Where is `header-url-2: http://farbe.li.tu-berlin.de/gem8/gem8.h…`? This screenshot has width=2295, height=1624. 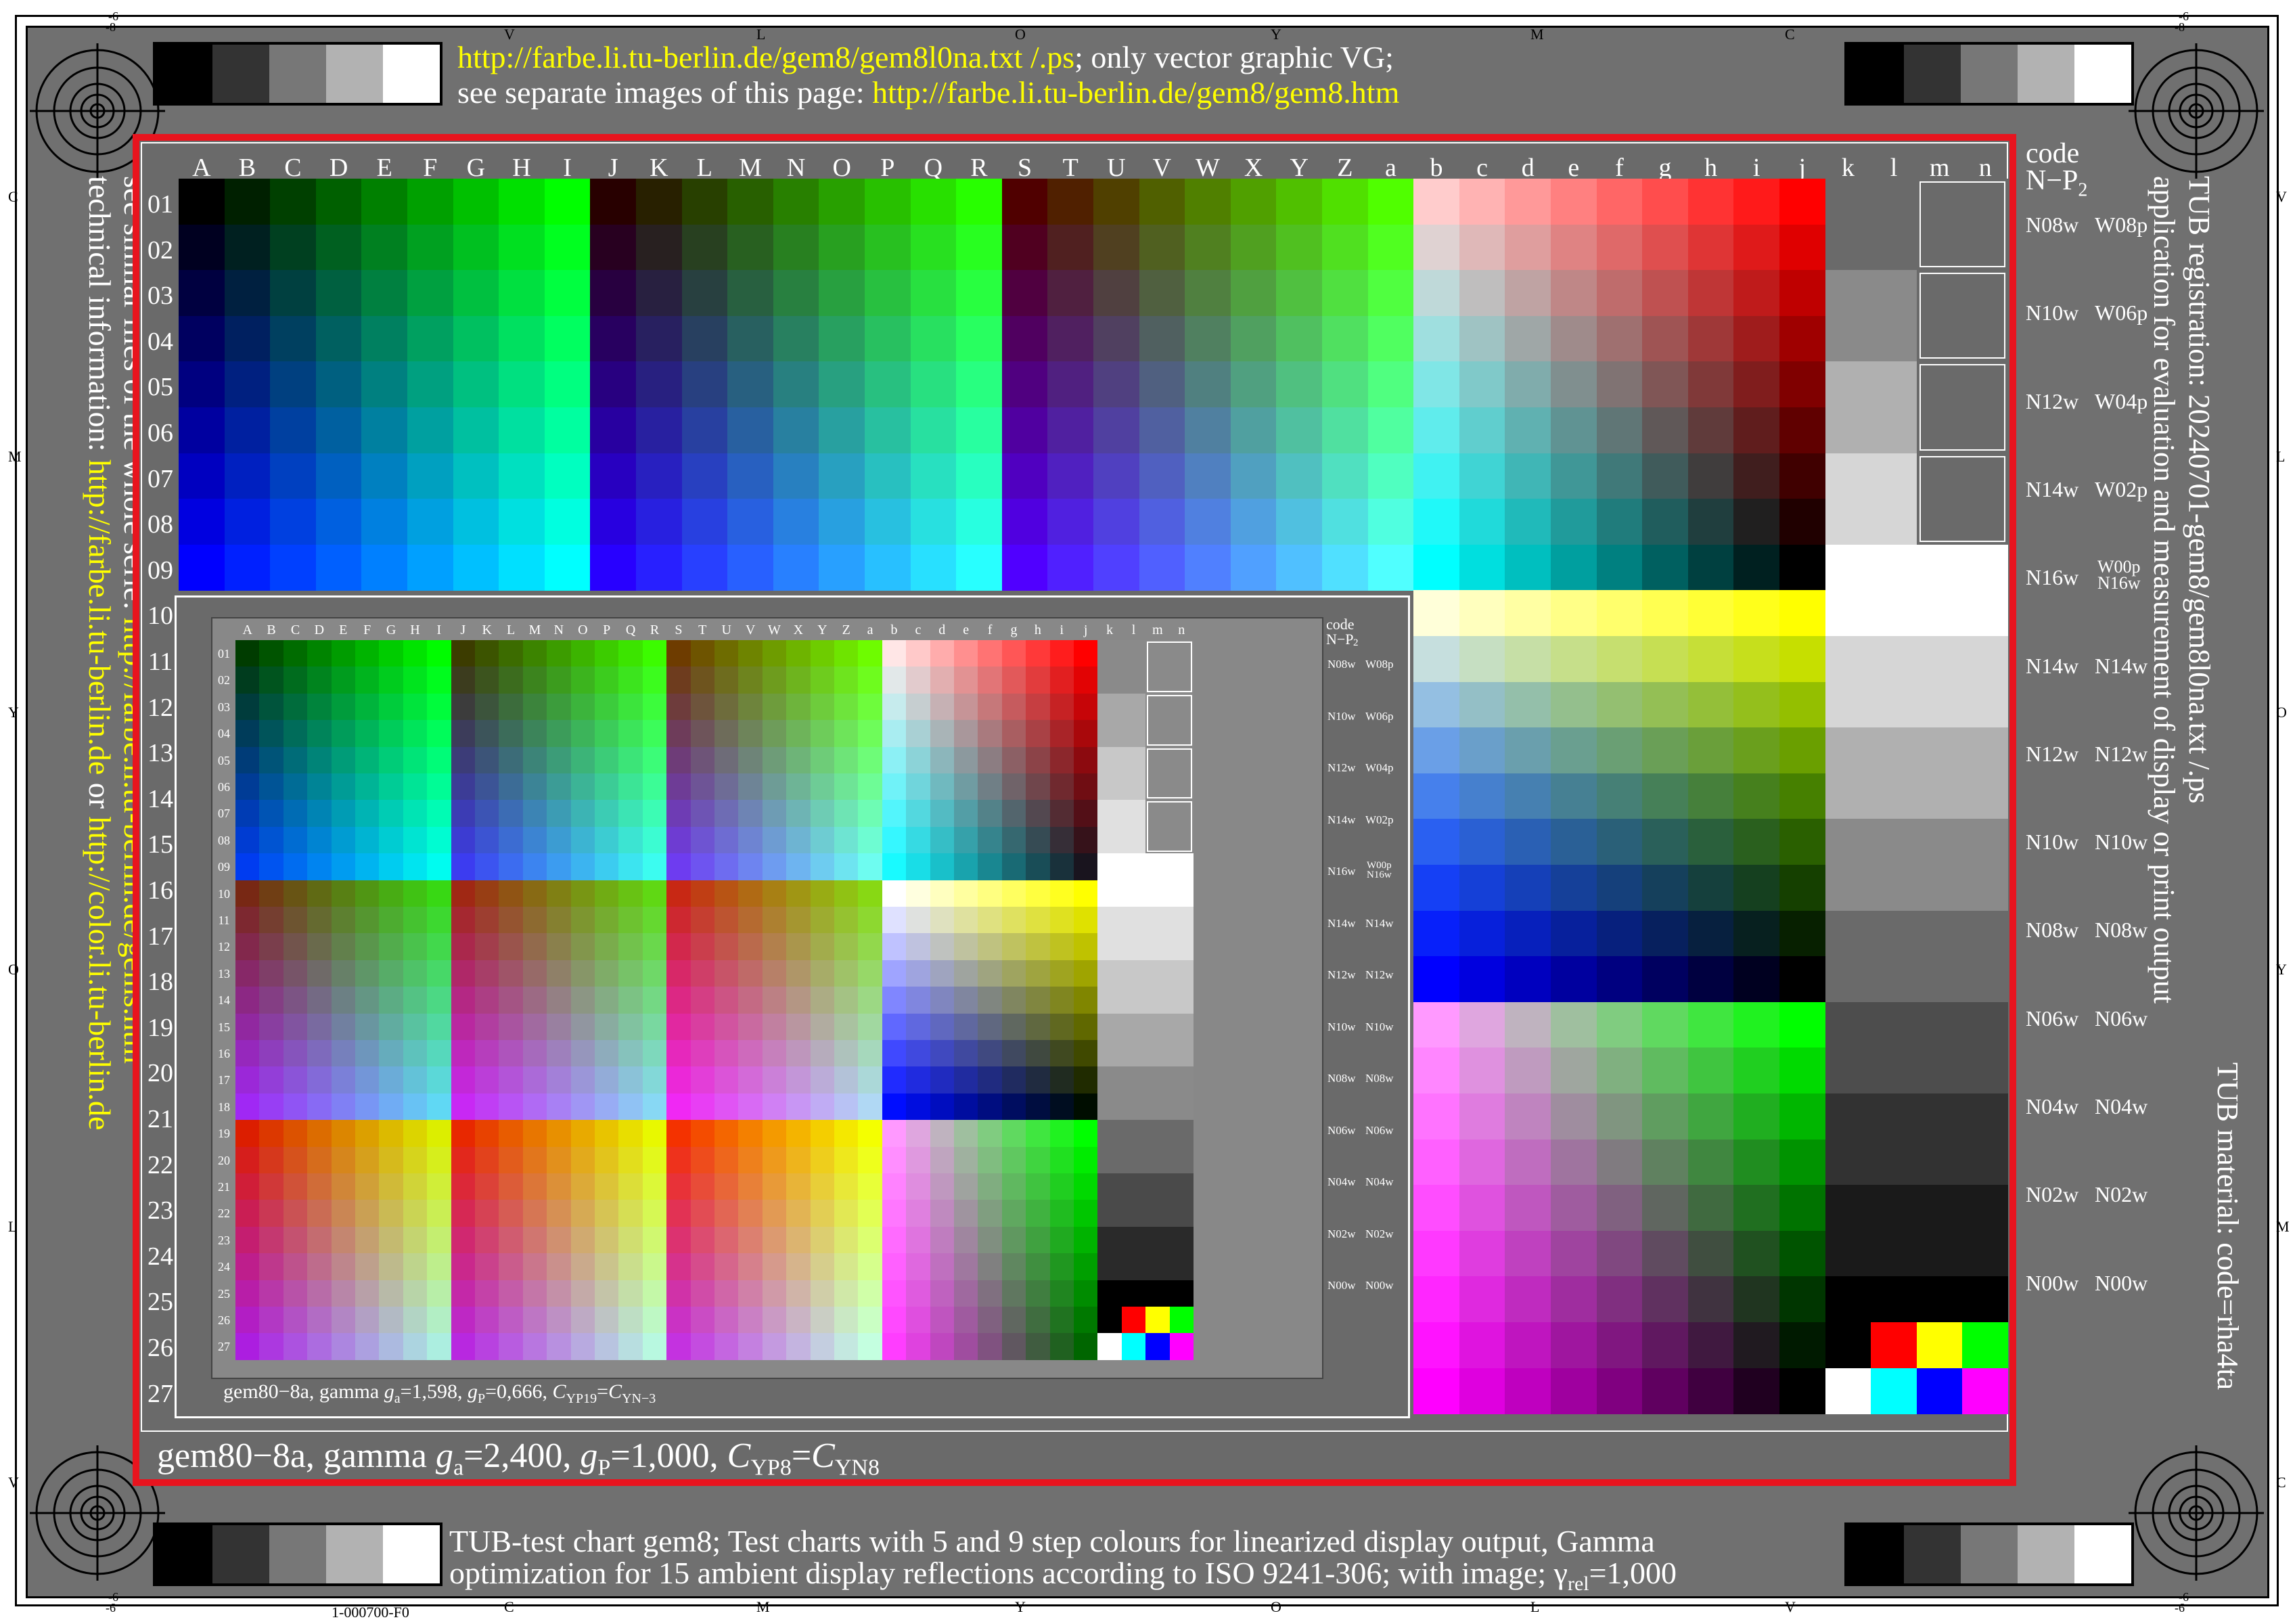 header-url-2: http://farbe.li.tu-berlin.de/gem8/gem8.h… is located at coordinates (1136, 92).